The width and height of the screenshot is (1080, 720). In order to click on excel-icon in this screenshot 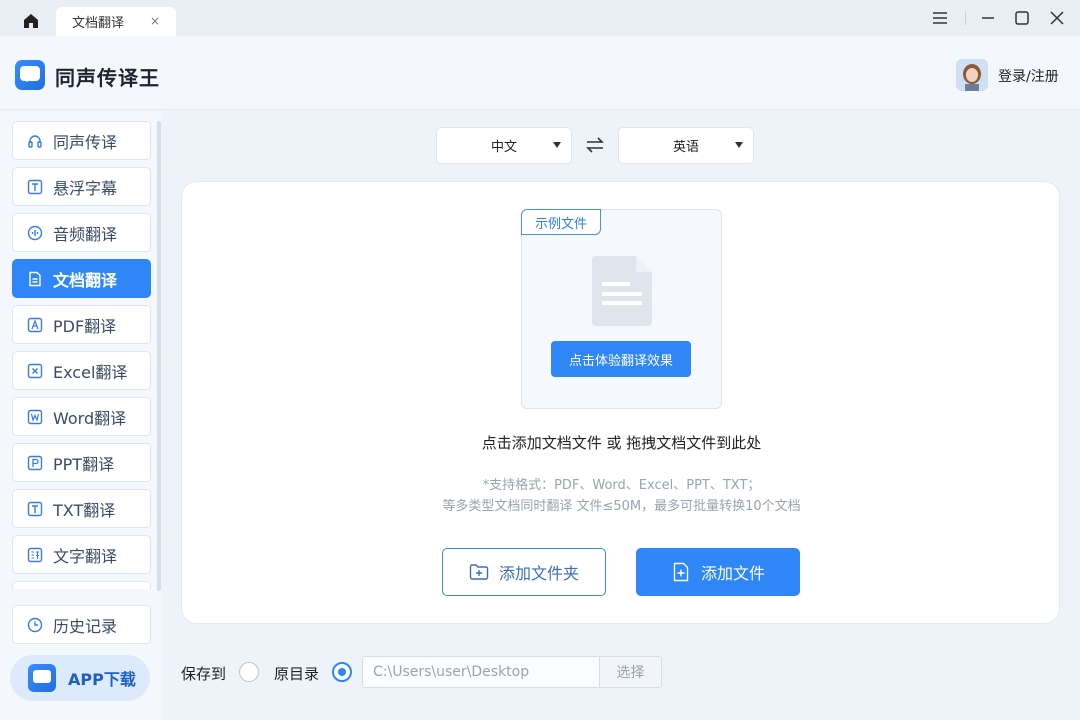, I will do `click(35, 371)`.